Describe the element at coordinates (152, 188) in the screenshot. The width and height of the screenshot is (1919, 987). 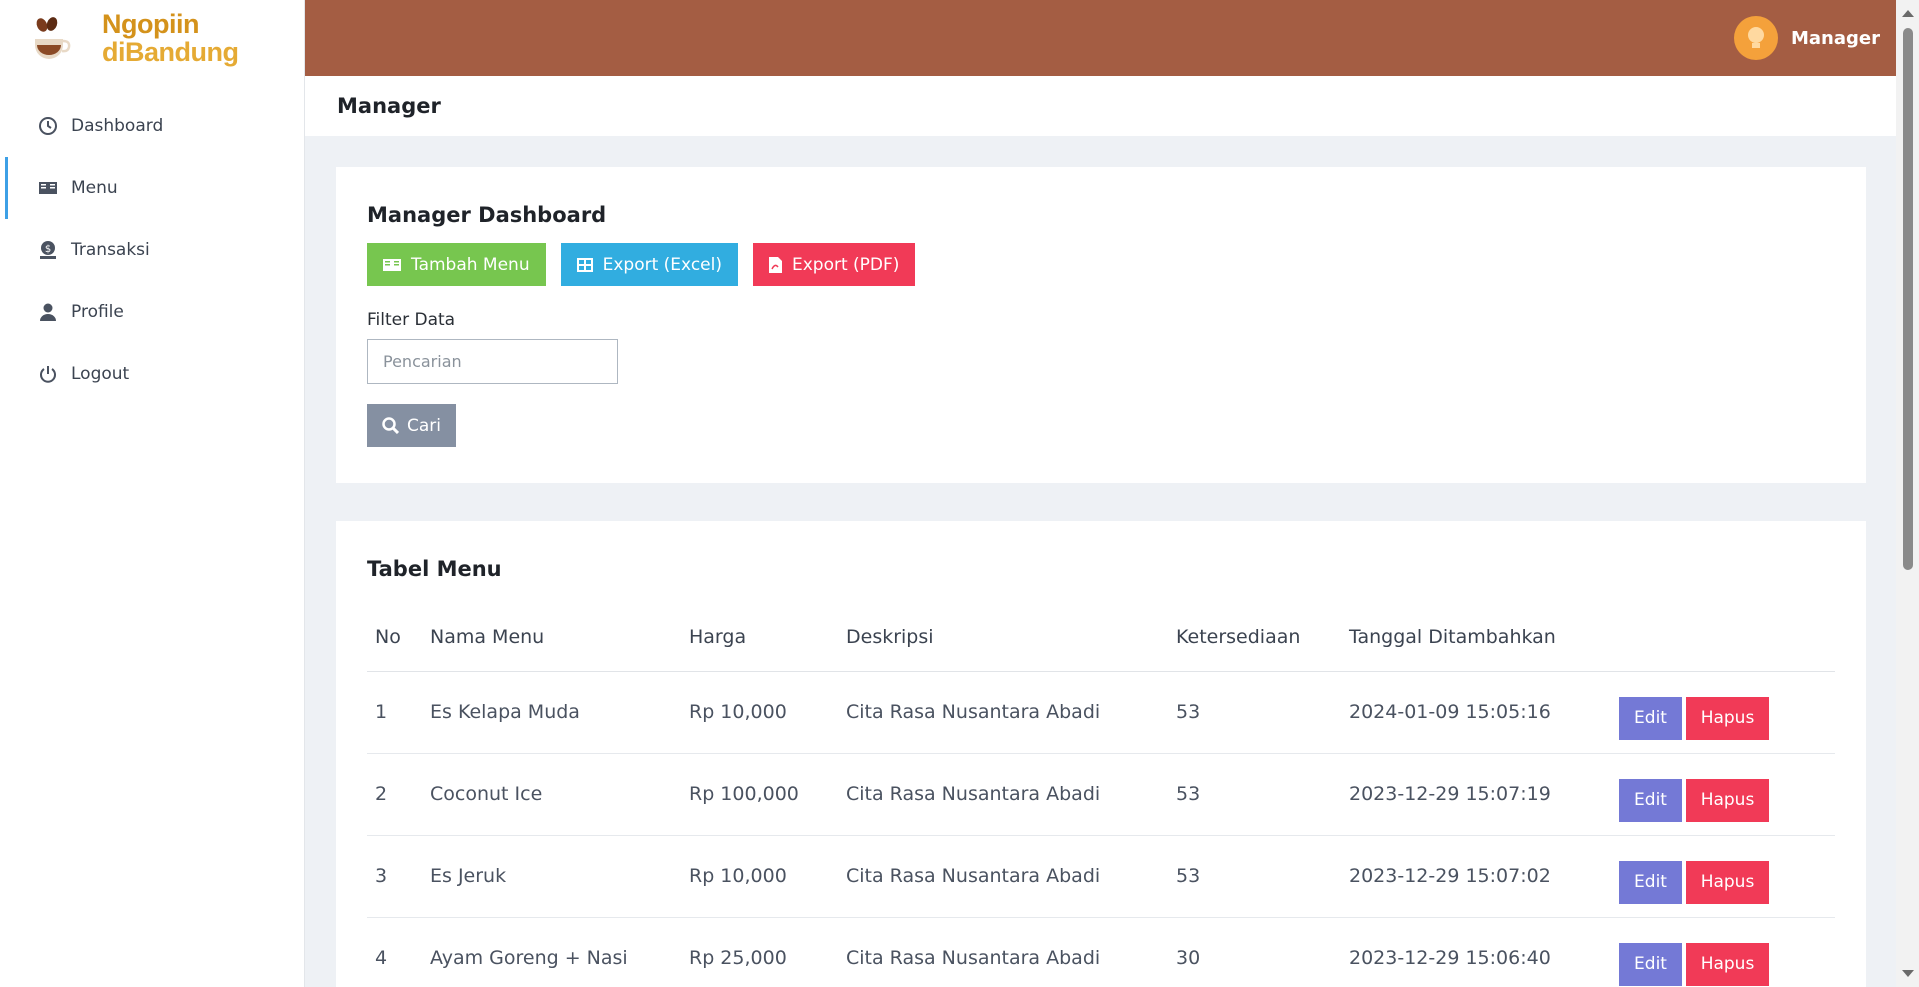
I see `sidebar-item-menu: Menu` at that location.